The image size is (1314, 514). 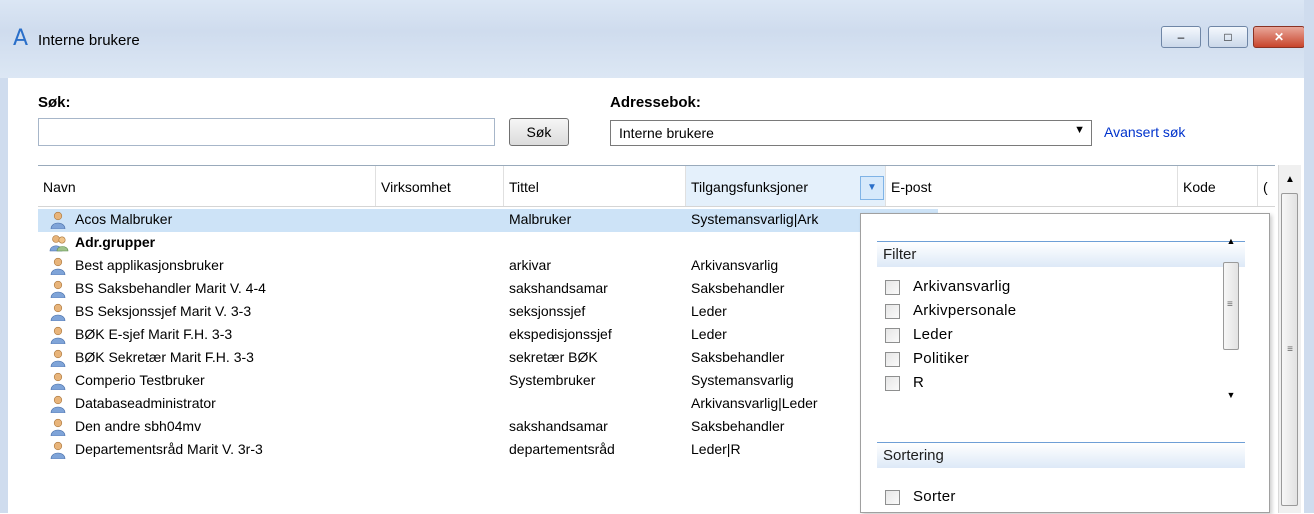 I want to click on window-title: Interne brukere, so click(x=89, y=40).